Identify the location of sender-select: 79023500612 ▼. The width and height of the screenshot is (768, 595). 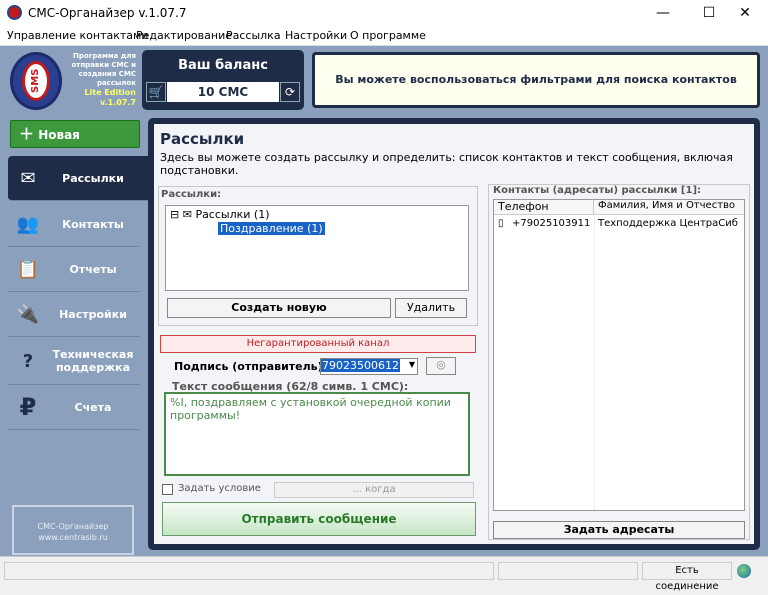
(369, 366).